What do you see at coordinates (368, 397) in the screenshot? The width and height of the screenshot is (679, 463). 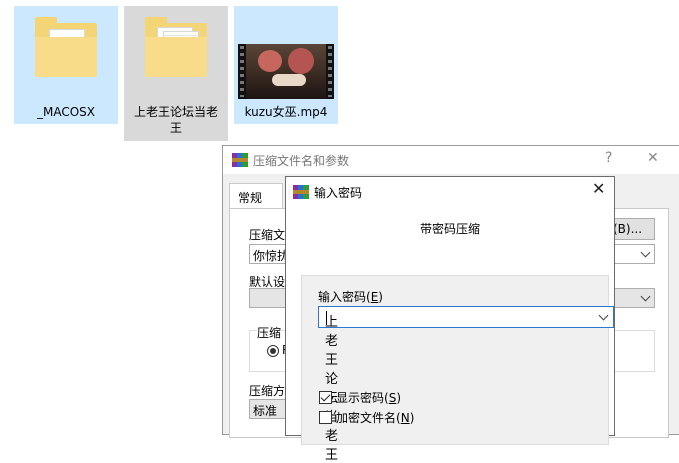 I see `show-password-label: 显示密码(S)` at bounding box center [368, 397].